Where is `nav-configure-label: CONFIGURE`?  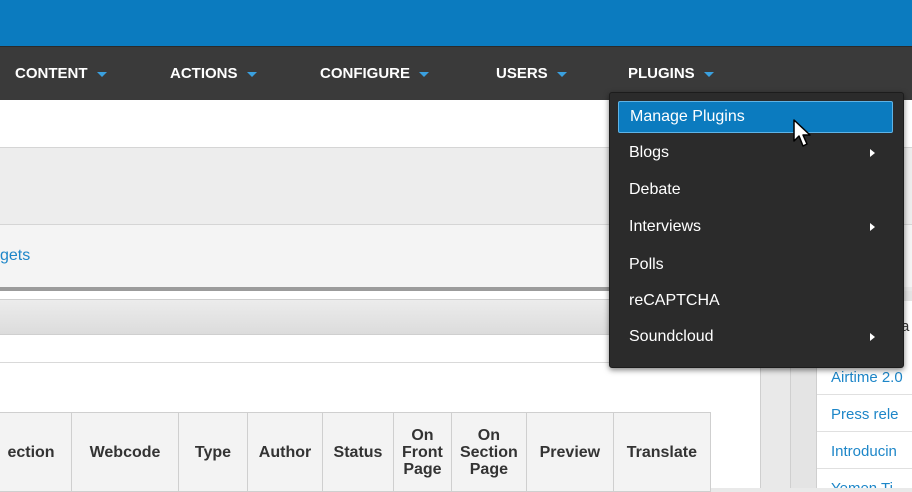 nav-configure-label: CONFIGURE is located at coordinates (365, 73).